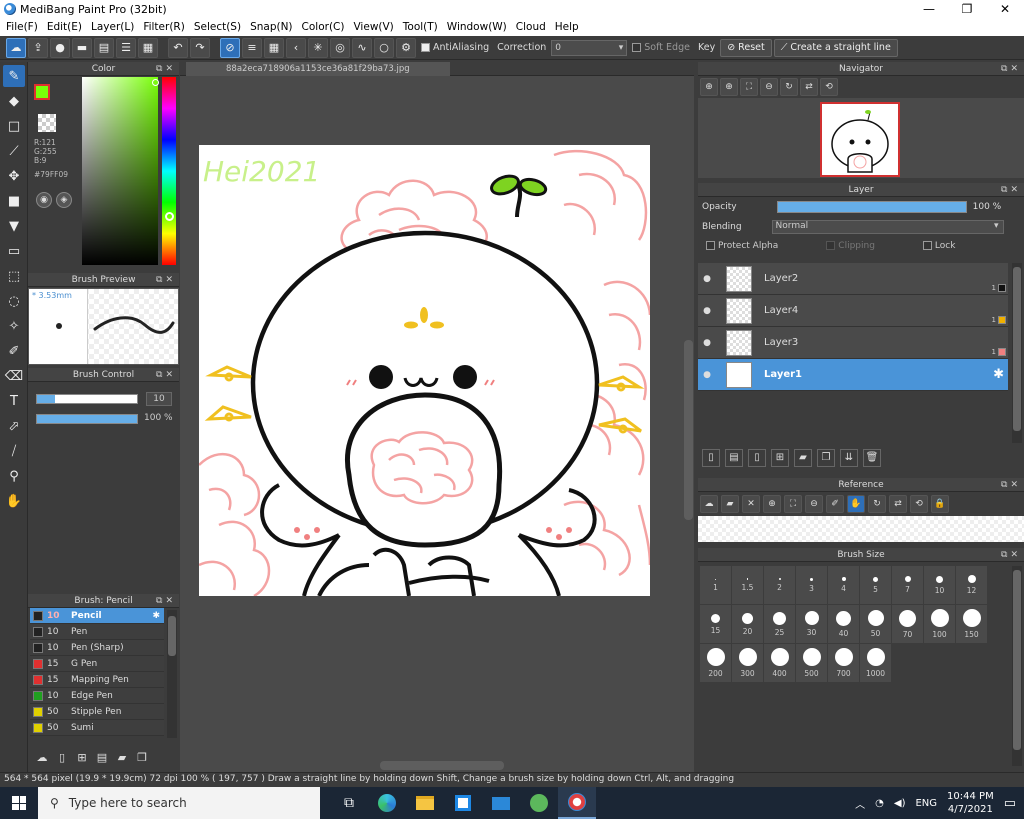 This screenshot has height=819, width=1024. Describe the element at coordinates (835, 504) in the screenshot. I see `eyedropper-icon: ✐` at that location.